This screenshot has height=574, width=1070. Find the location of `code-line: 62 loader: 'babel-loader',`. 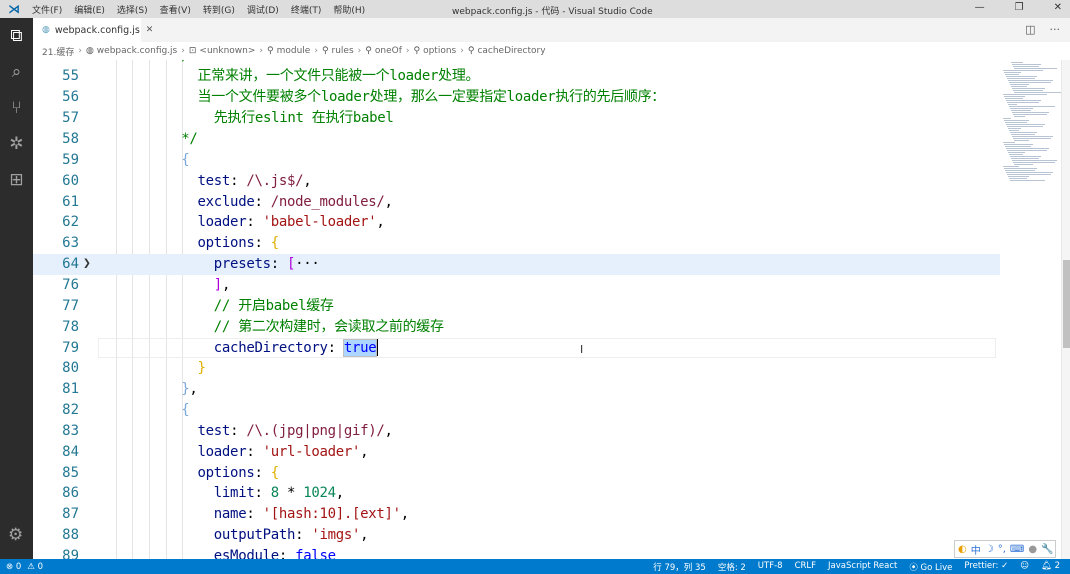

code-line: 62 loader: 'babel-loader', is located at coordinates (516, 222).